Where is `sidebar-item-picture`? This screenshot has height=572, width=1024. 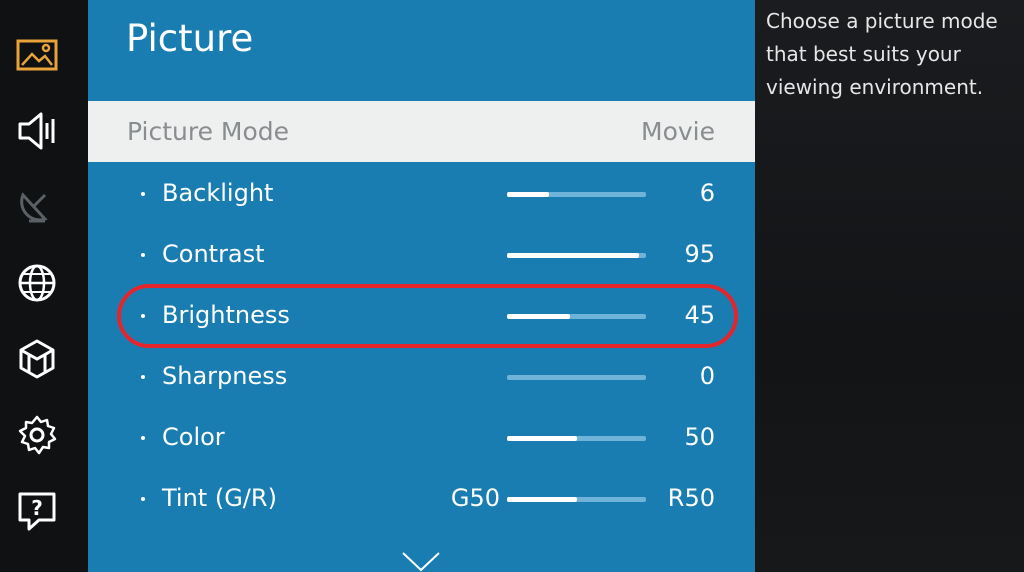
sidebar-item-picture is located at coordinates (37, 55).